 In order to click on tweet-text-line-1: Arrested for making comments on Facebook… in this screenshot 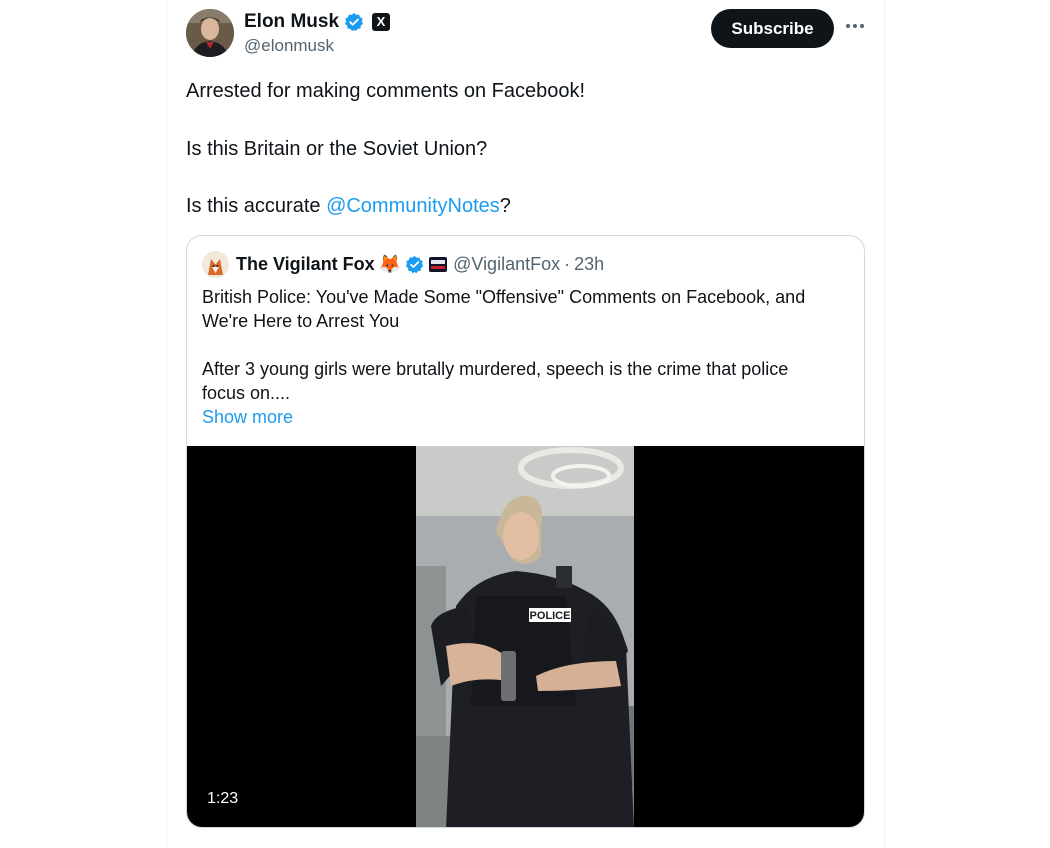, I will do `click(386, 91)`.